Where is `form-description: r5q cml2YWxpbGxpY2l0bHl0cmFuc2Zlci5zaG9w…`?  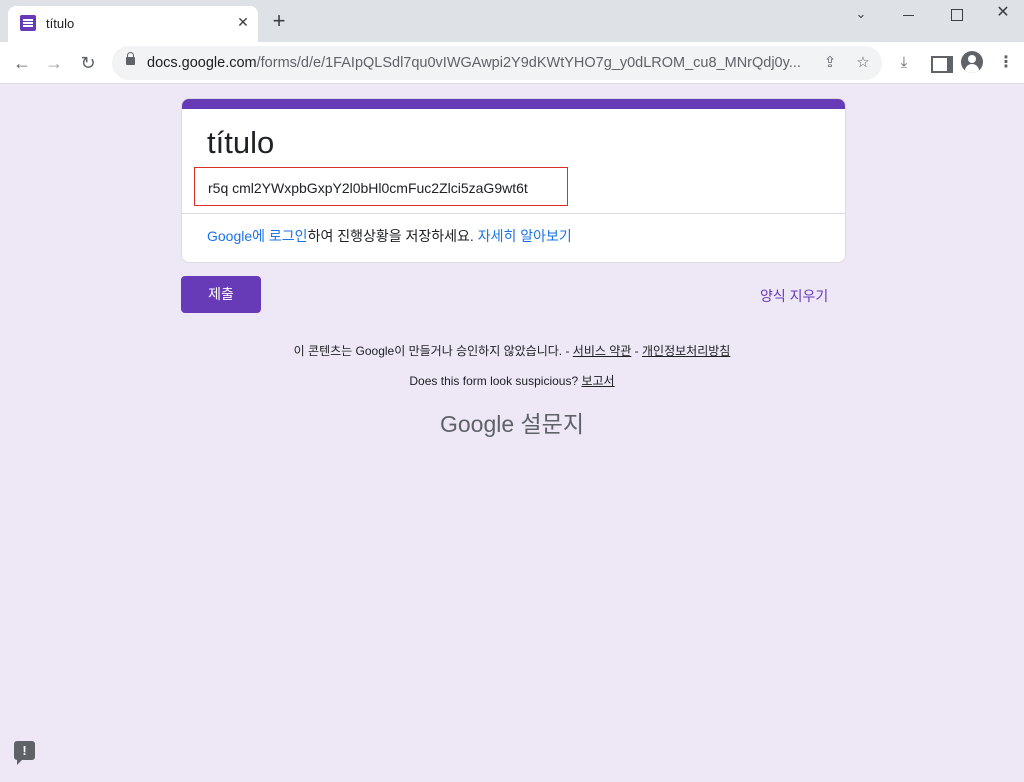 form-description: r5q cml2YWxpbGxpY2l0bHl0cmFuc2Zlci5zaG9w… is located at coordinates (368, 188).